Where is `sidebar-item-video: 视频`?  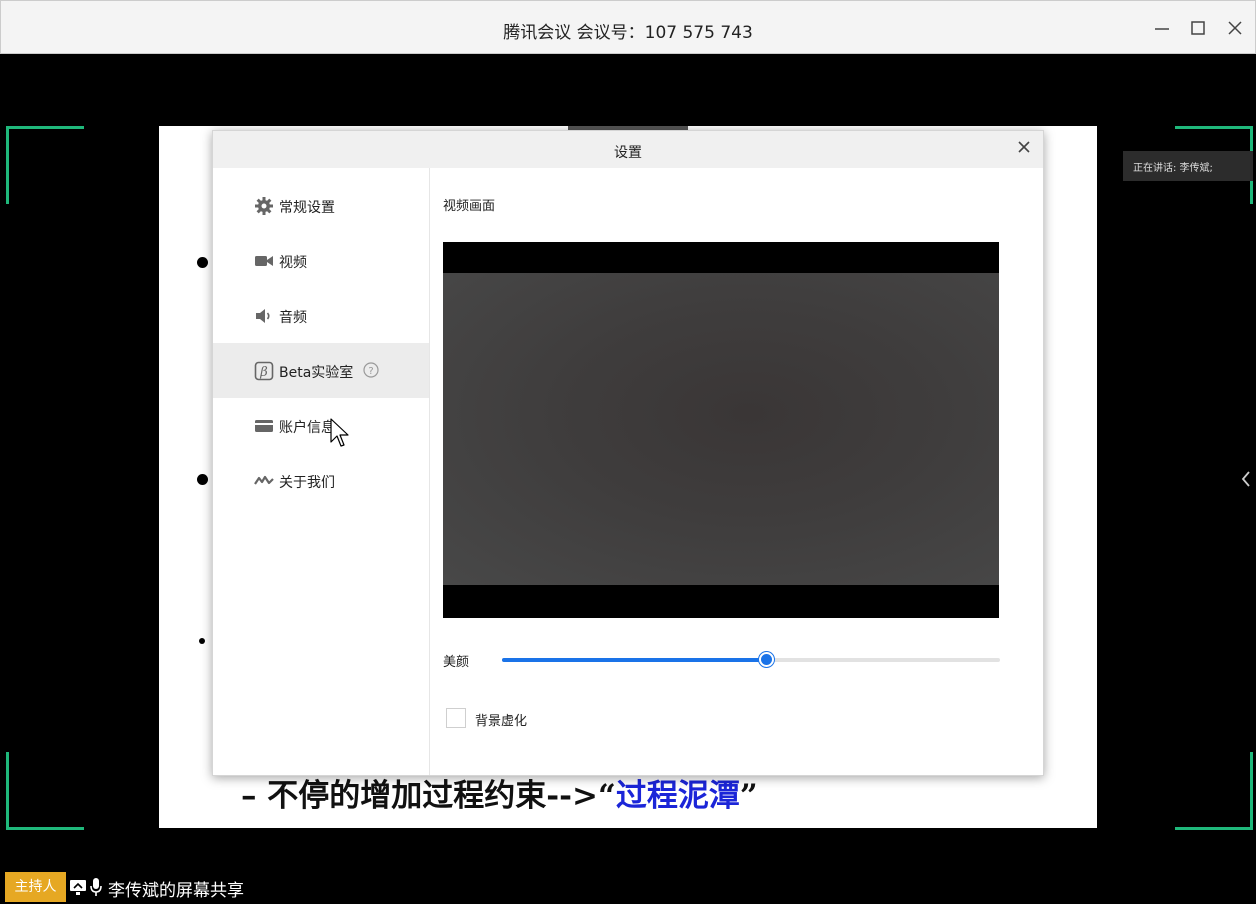
sidebar-item-video: 视频 is located at coordinates (321, 260).